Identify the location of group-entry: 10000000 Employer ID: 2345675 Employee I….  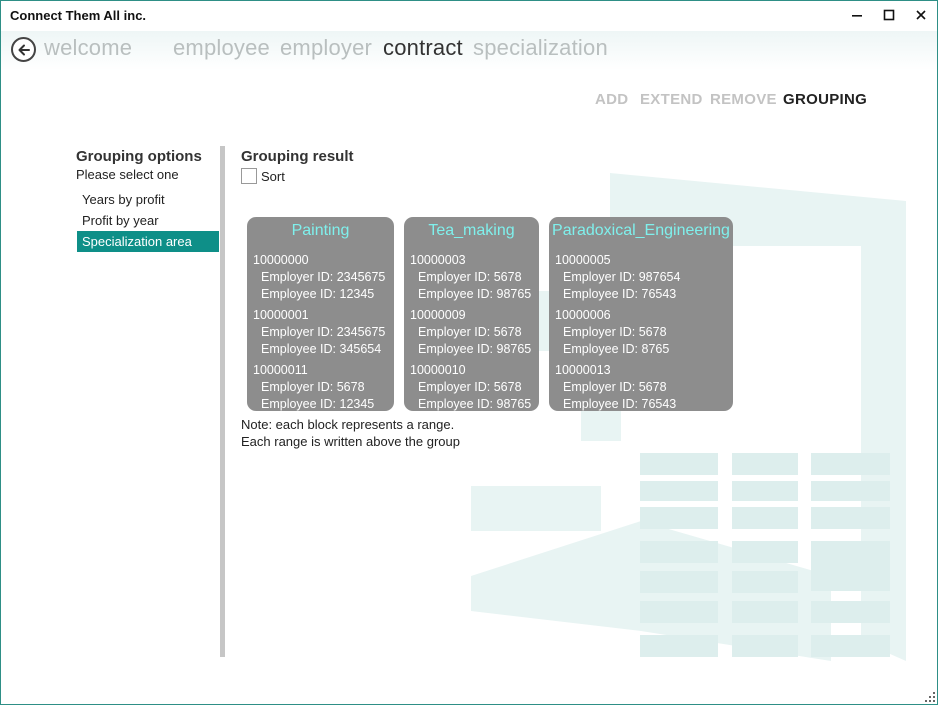
(323, 277).